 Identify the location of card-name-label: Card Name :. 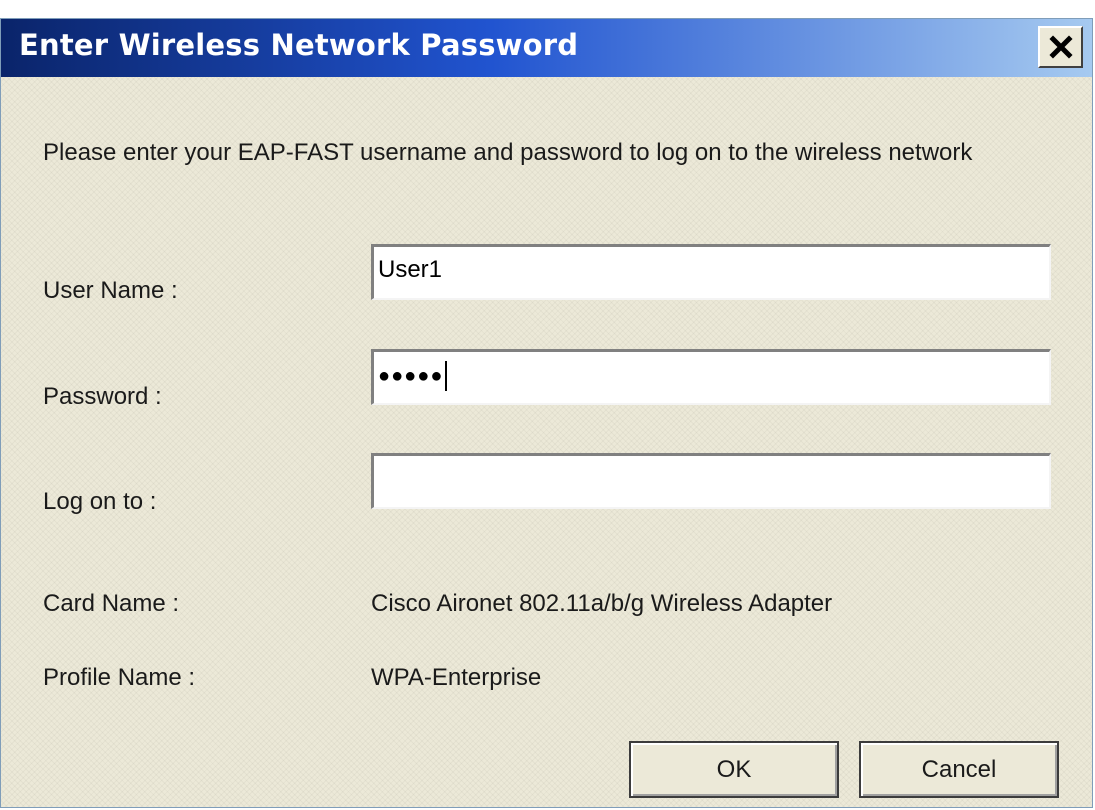
(111, 603).